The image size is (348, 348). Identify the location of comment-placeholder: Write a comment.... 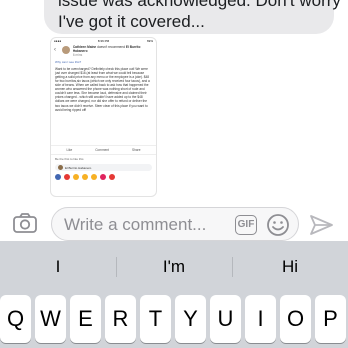
(135, 224).